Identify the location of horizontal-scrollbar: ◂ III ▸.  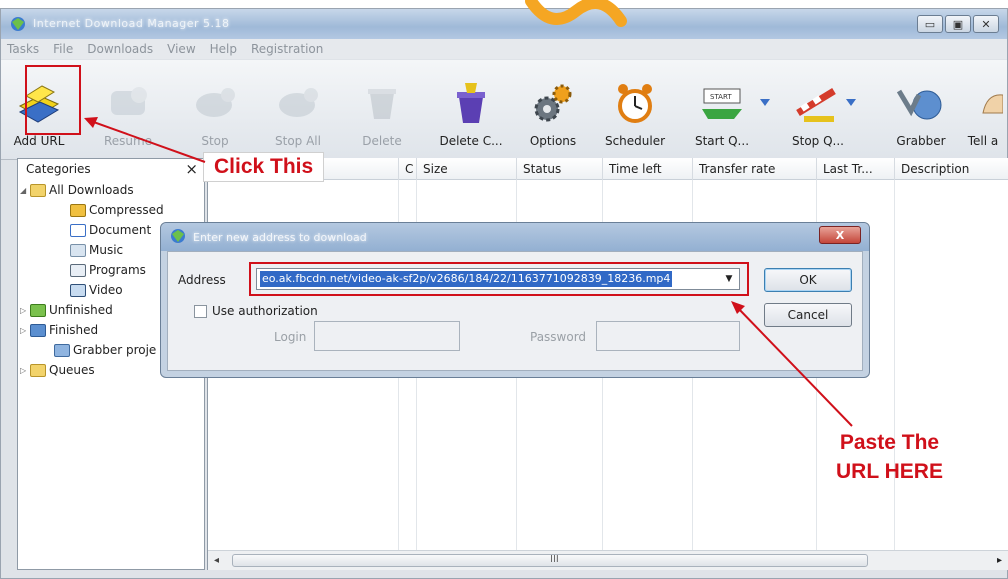
(608, 560).